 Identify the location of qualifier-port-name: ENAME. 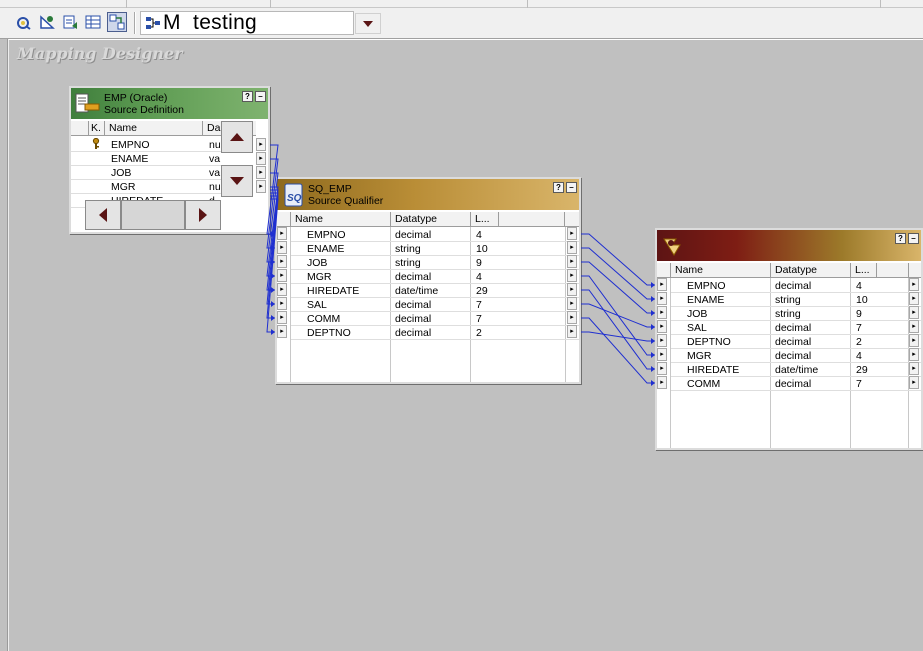
(326, 249).